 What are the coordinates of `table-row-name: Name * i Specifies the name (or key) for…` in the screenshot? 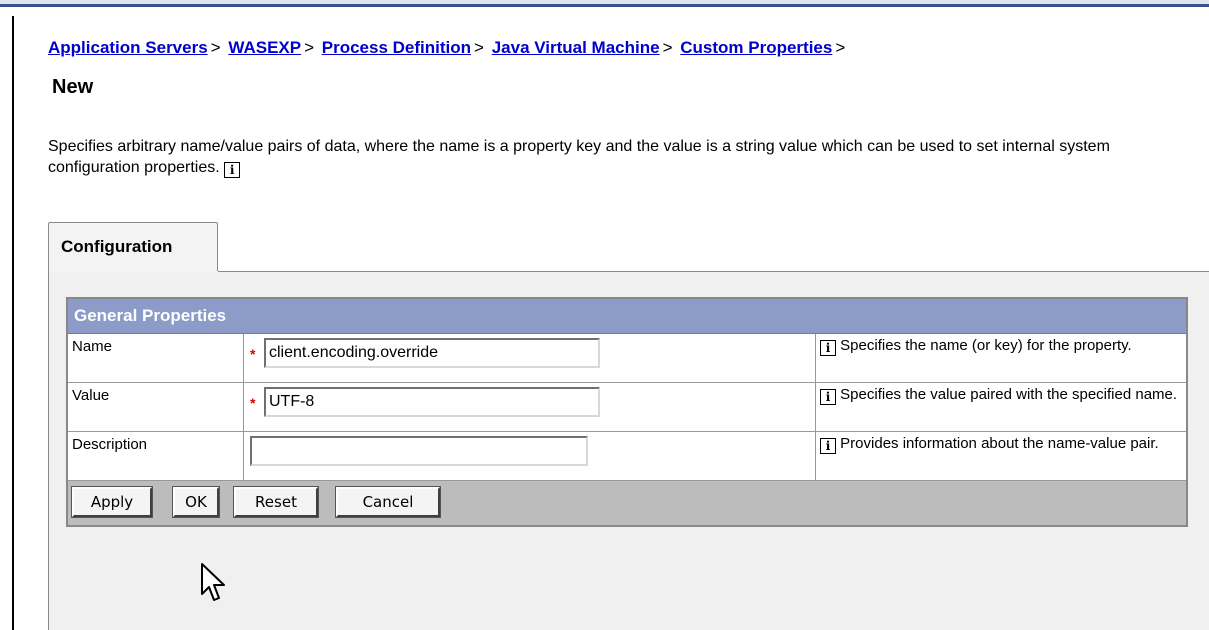 It's located at (627, 358).